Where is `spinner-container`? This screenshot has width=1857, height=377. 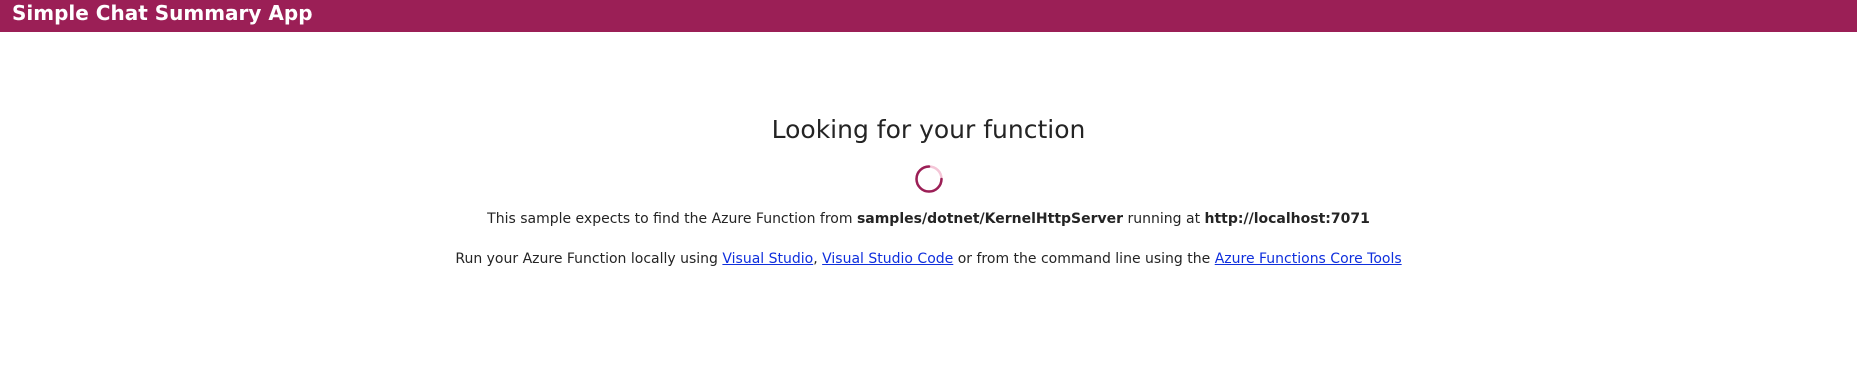 spinner-container is located at coordinates (928, 179).